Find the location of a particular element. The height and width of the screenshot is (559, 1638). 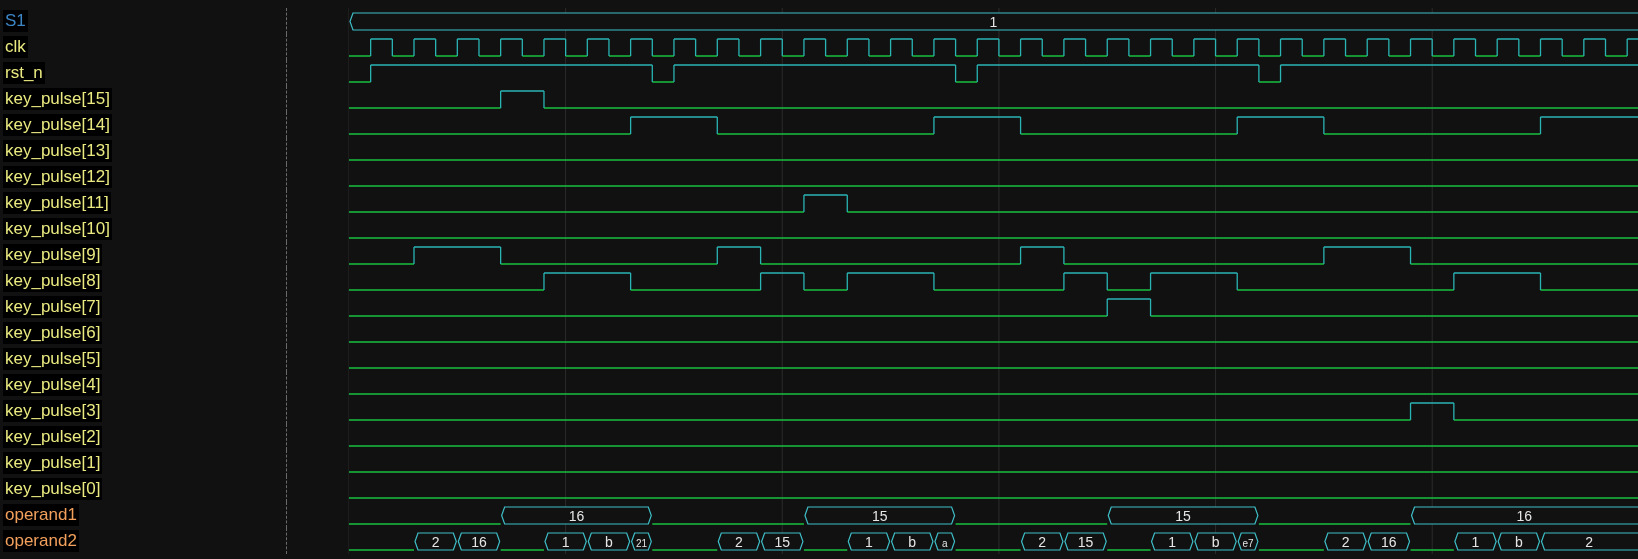

signal-name: operand1 is located at coordinates (41, 515).